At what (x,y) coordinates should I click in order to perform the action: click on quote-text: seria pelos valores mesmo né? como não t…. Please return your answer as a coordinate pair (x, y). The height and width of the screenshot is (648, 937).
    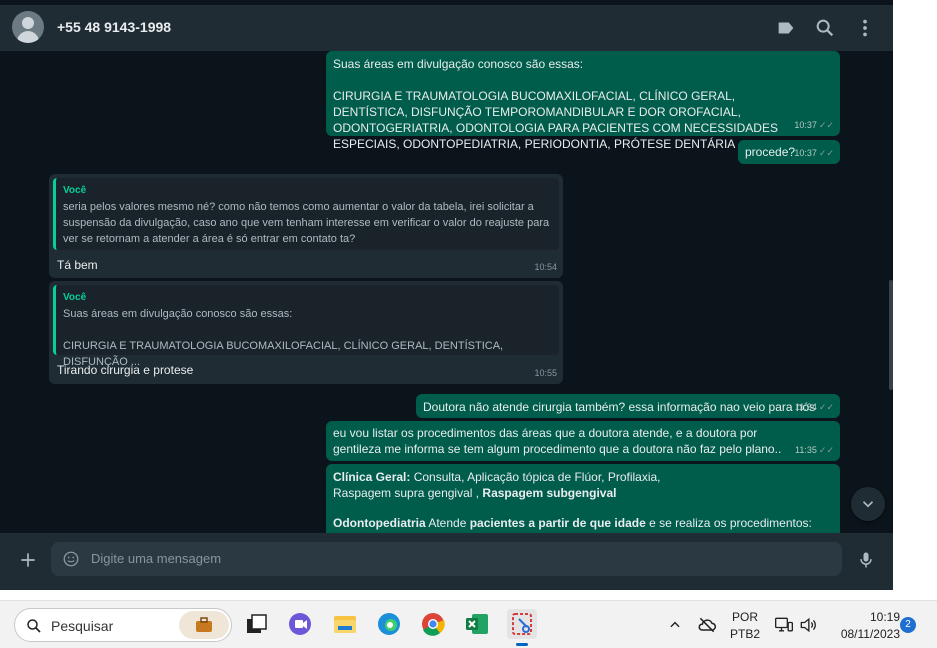
    Looking at the image, I should click on (306, 223).